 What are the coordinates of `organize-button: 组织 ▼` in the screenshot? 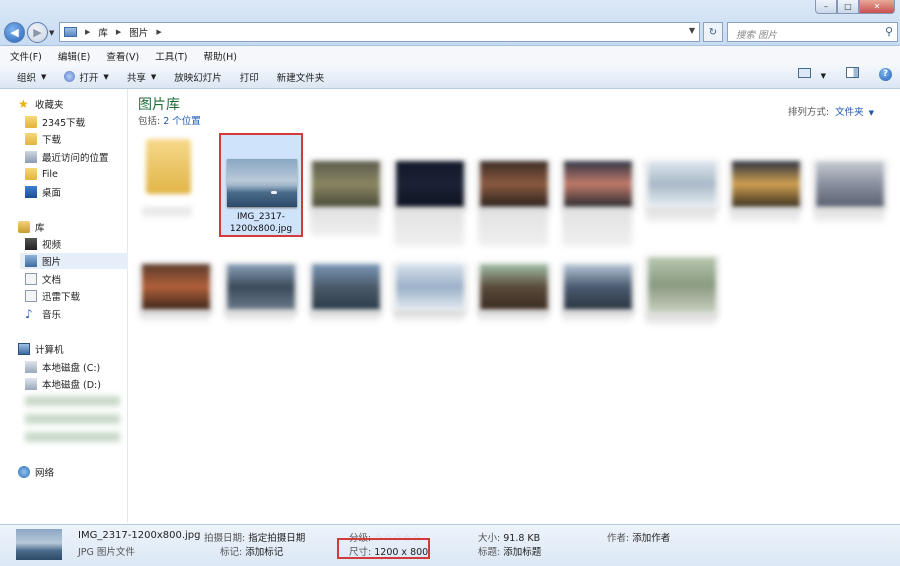 It's located at (31, 77).